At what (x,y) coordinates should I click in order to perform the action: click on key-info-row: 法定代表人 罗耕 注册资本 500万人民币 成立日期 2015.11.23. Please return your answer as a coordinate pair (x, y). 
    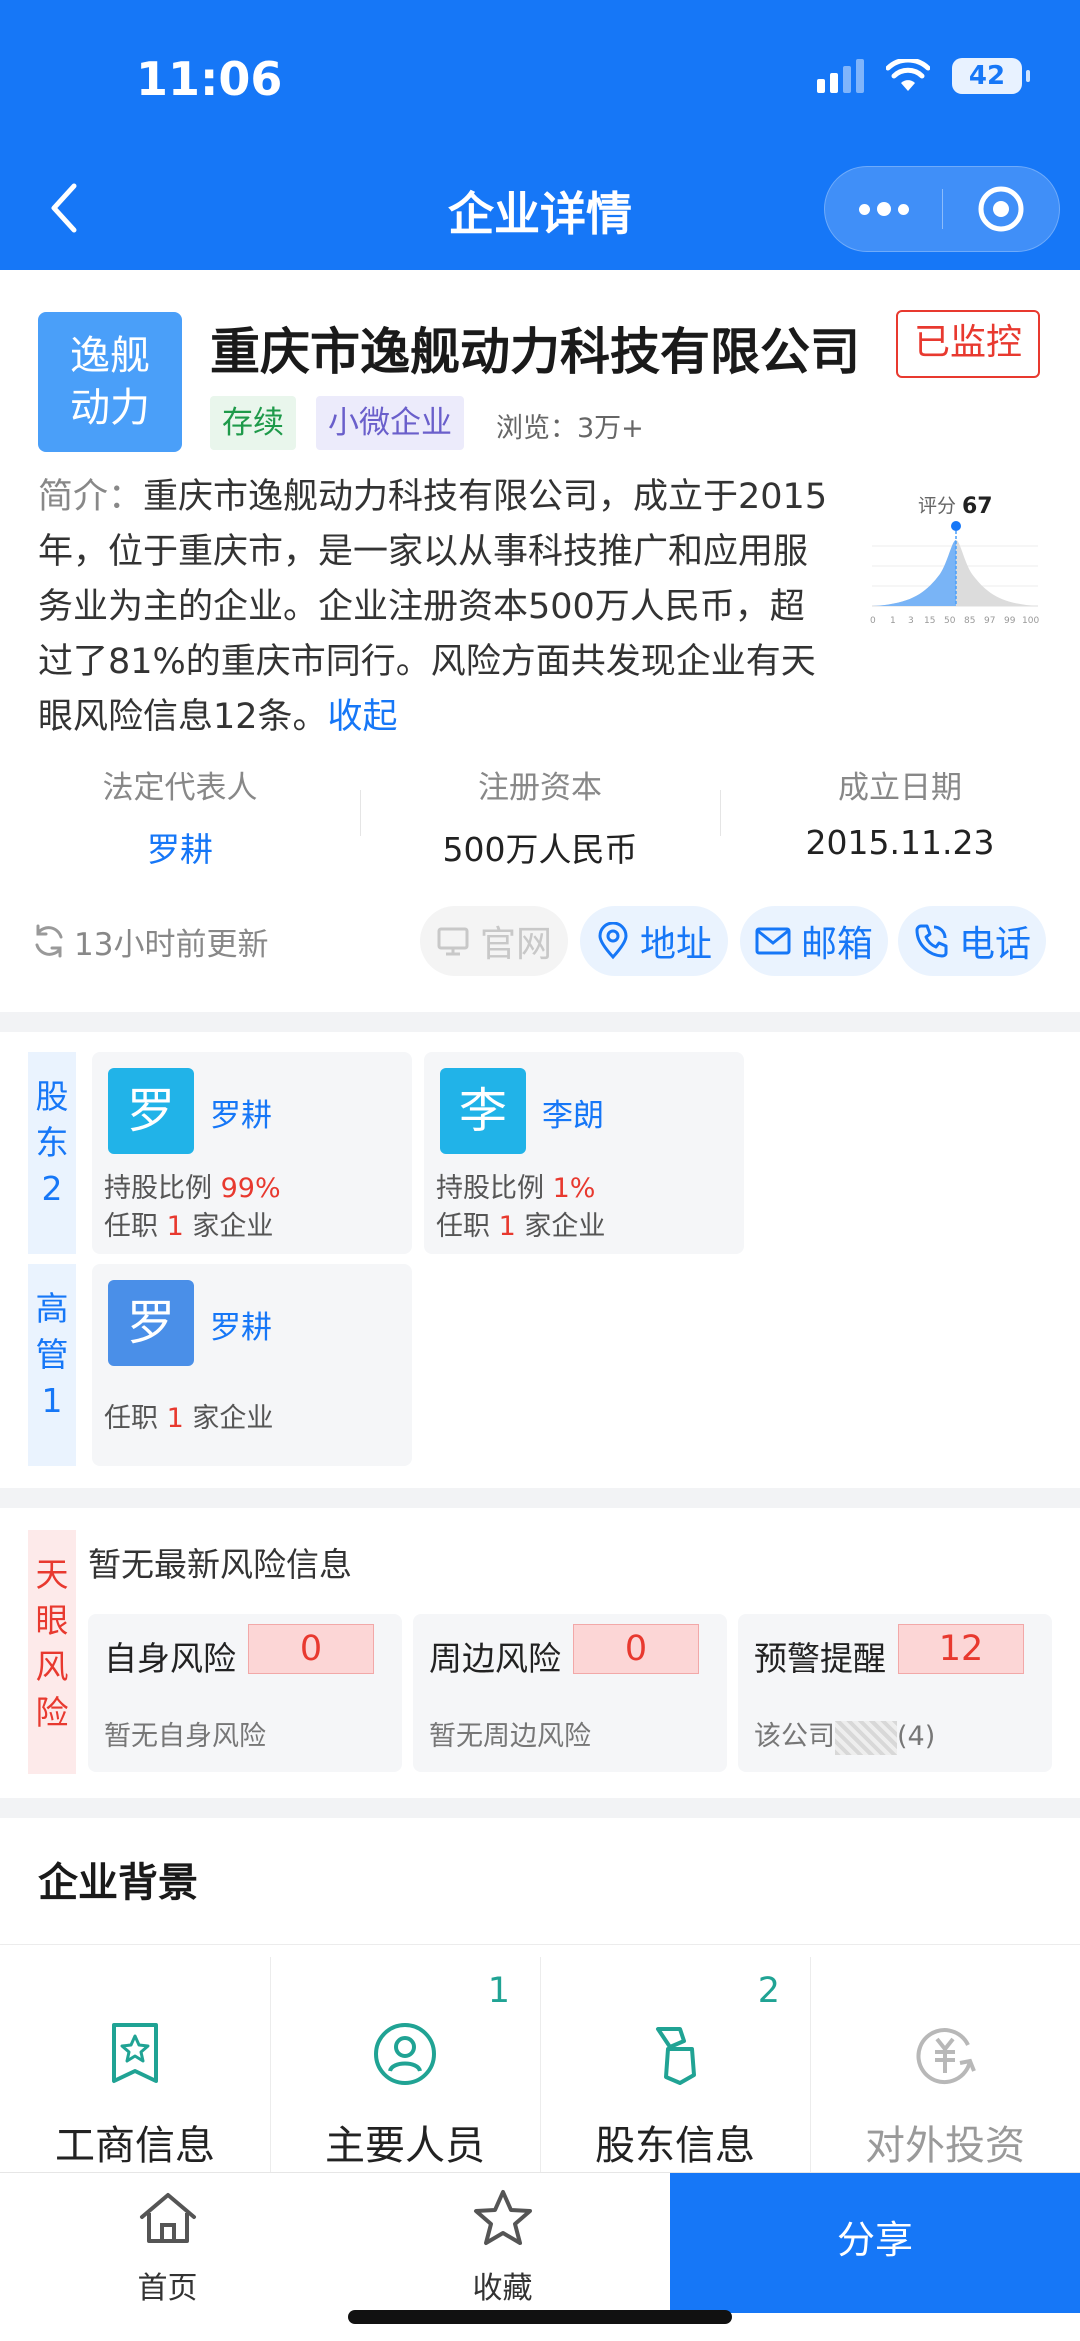
    Looking at the image, I should click on (540, 815).